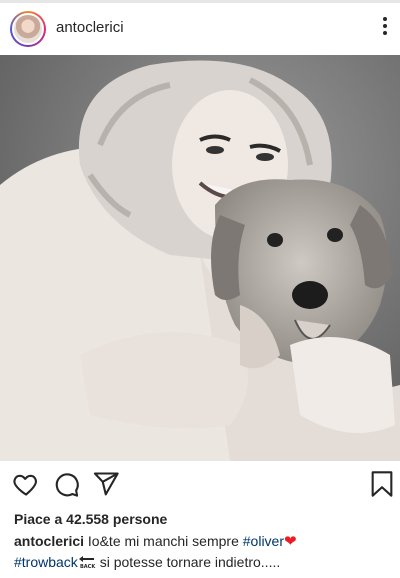 The image size is (400, 578). I want to click on post-header: antoclerici, so click(200, 29).